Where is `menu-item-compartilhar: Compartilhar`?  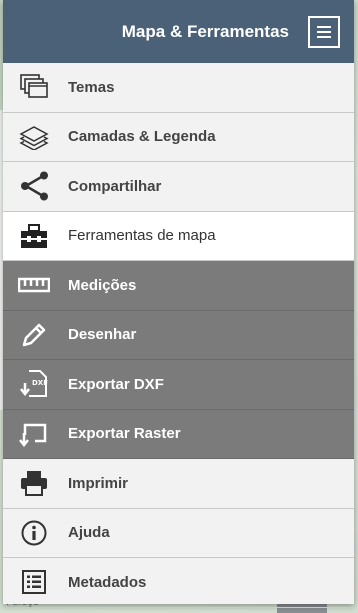
menu-item-compartilhar: Compartilhar is located at coordinates (178, 187).